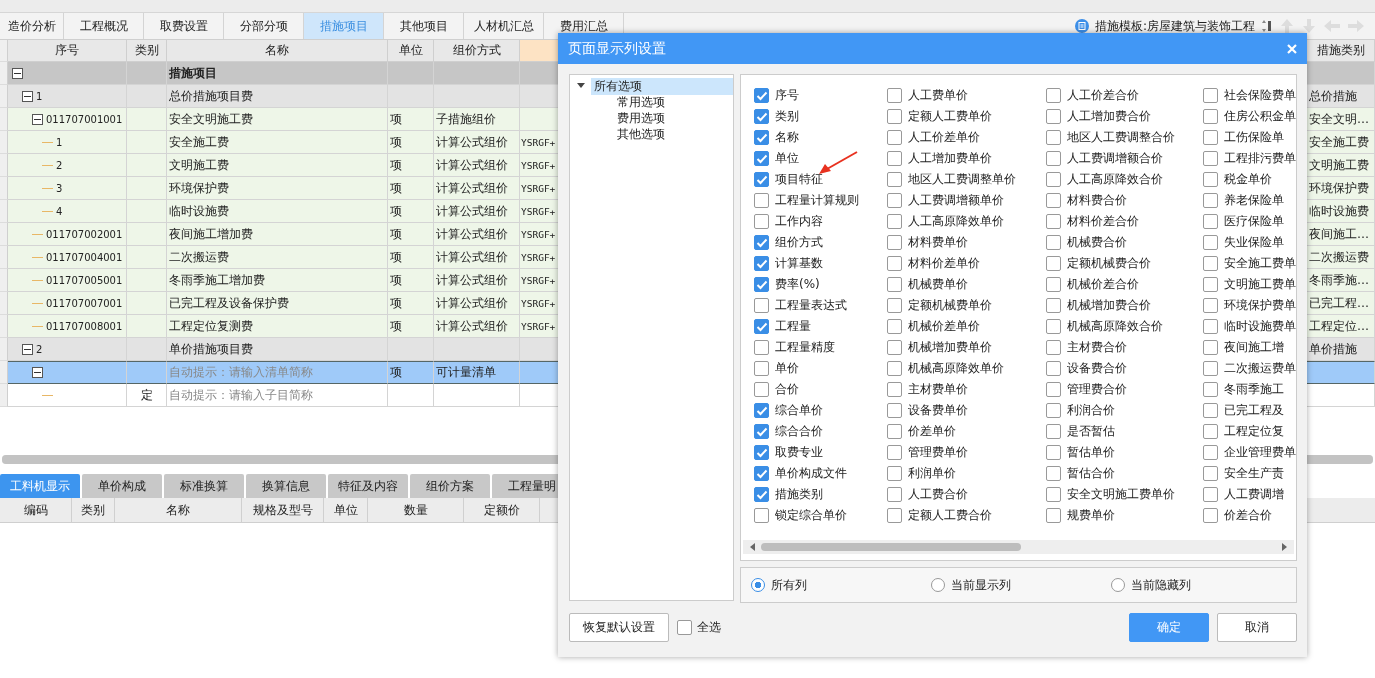 The height and width of the screenshot is (678, 1375). Describe the element at coordinates (217, 280) in the screenshot. I see `table-cell: 冬雨季施工增加费` at that location.